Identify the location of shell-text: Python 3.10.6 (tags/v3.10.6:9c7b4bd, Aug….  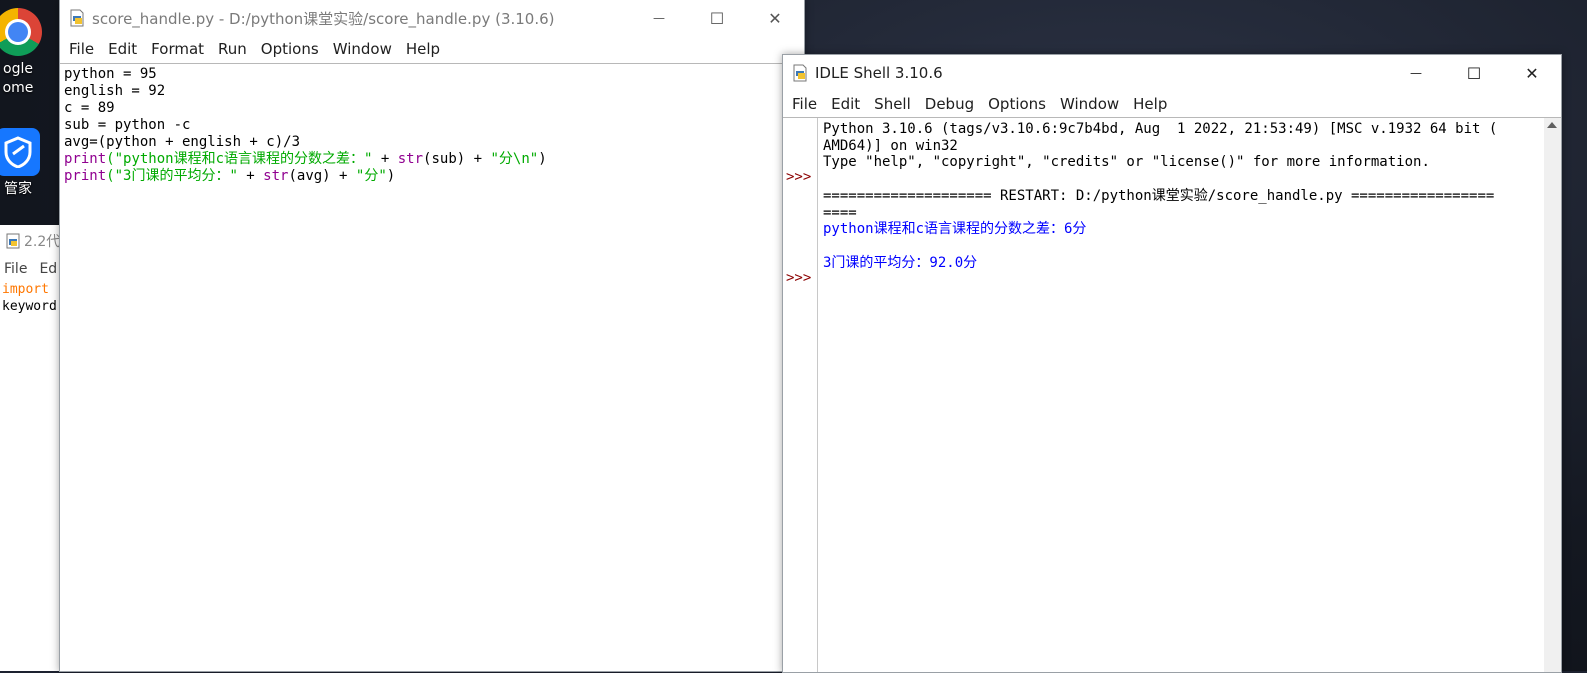
(1183, 196).